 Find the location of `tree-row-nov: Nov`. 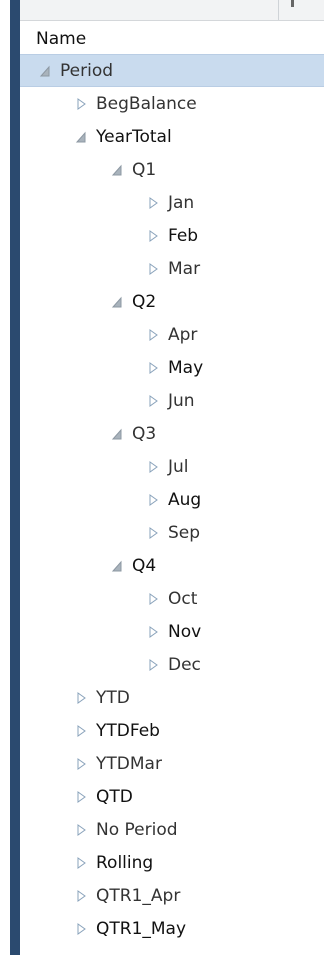

tree-row-nov: Nov is located at coordinates (172, 631).